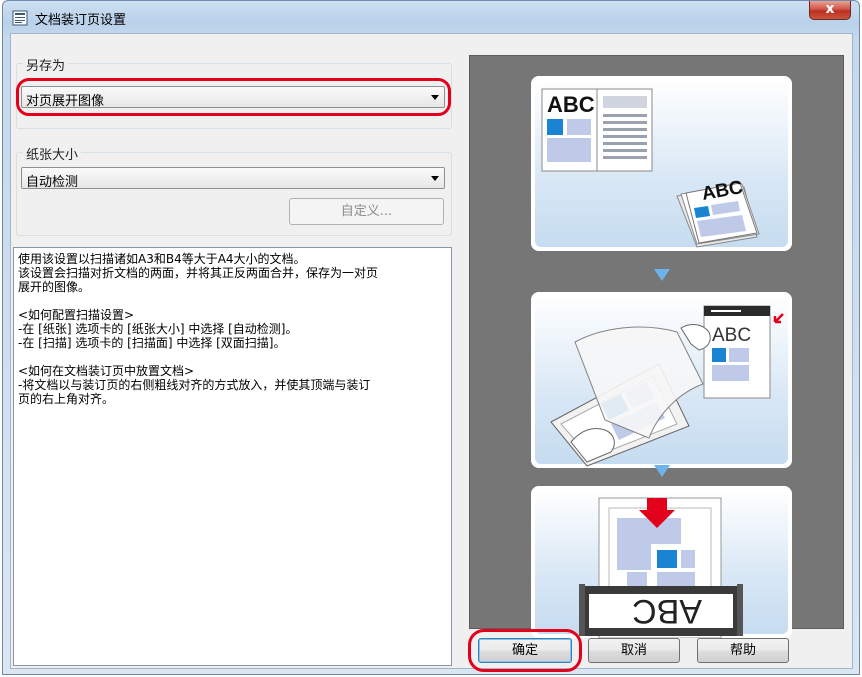 The width and height of the screenshot is (862, 677). I want to click on cancel-button: 取消, so click(634, 650).